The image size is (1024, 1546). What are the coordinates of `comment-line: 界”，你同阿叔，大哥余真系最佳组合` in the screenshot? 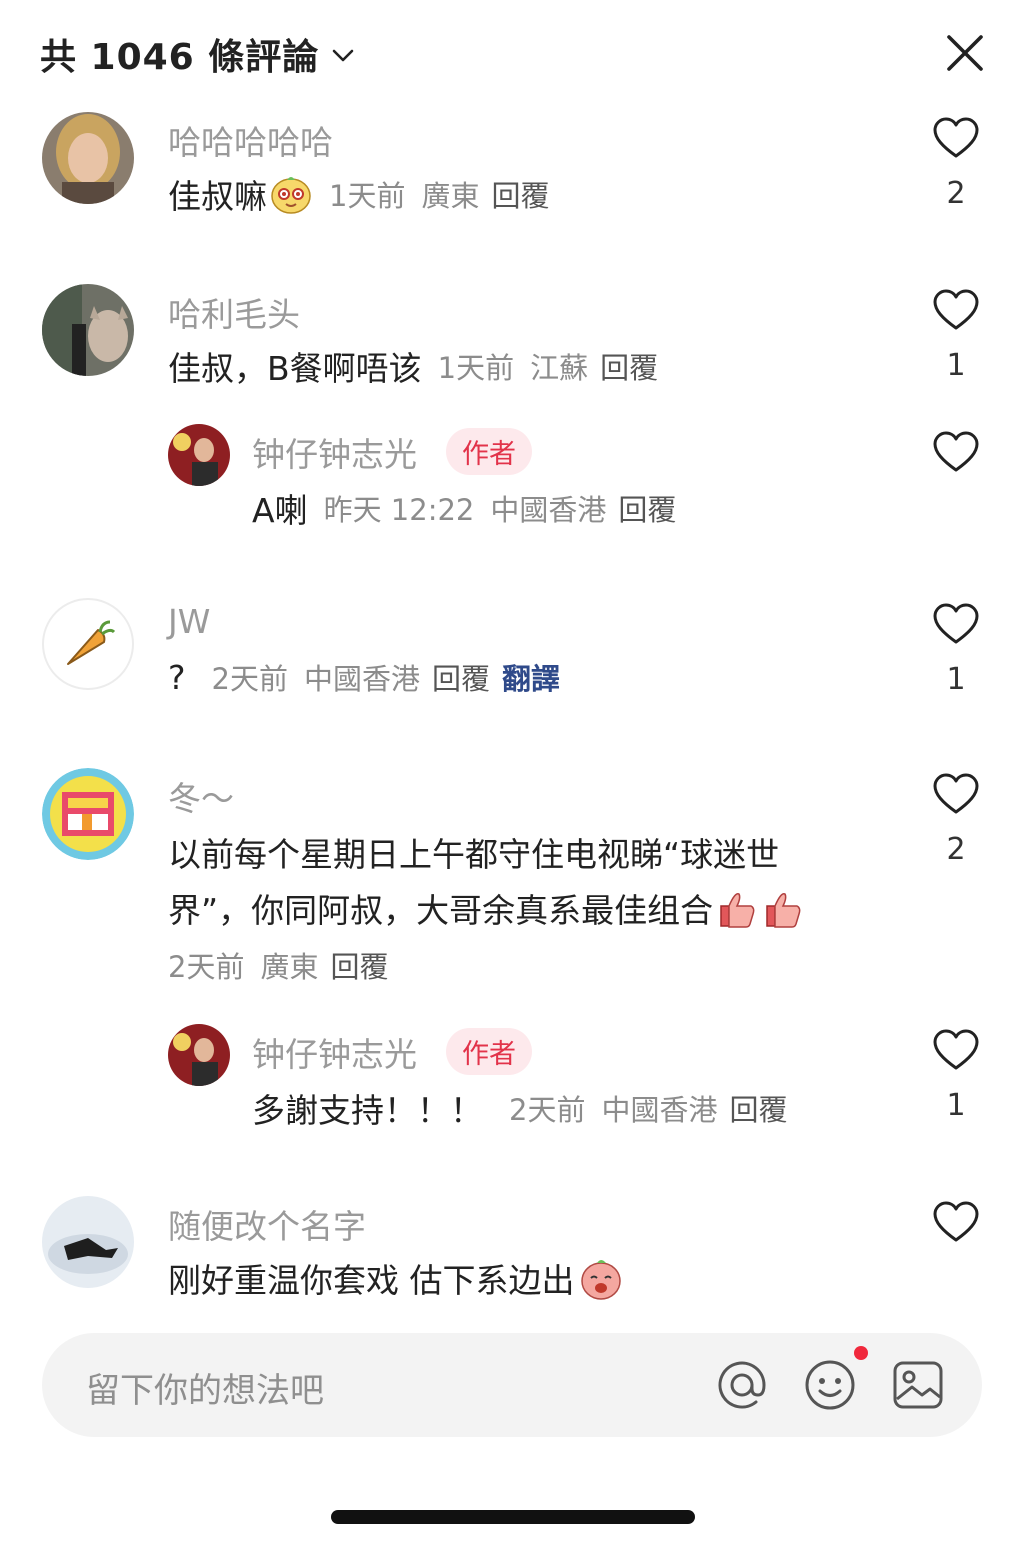 It's located at (486, 908).